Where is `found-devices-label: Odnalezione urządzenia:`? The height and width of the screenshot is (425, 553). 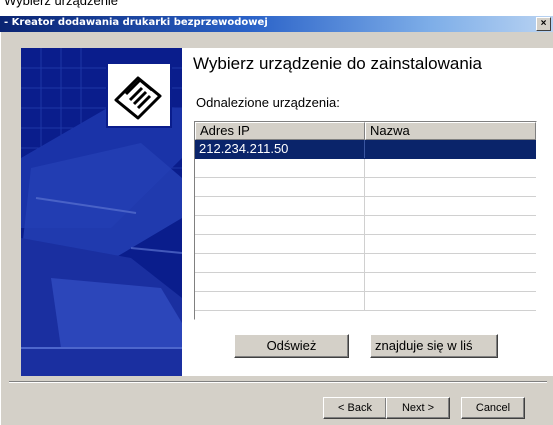
found-devices-label: Odnalezione urządzenia: is located at coordinates (268, 102).